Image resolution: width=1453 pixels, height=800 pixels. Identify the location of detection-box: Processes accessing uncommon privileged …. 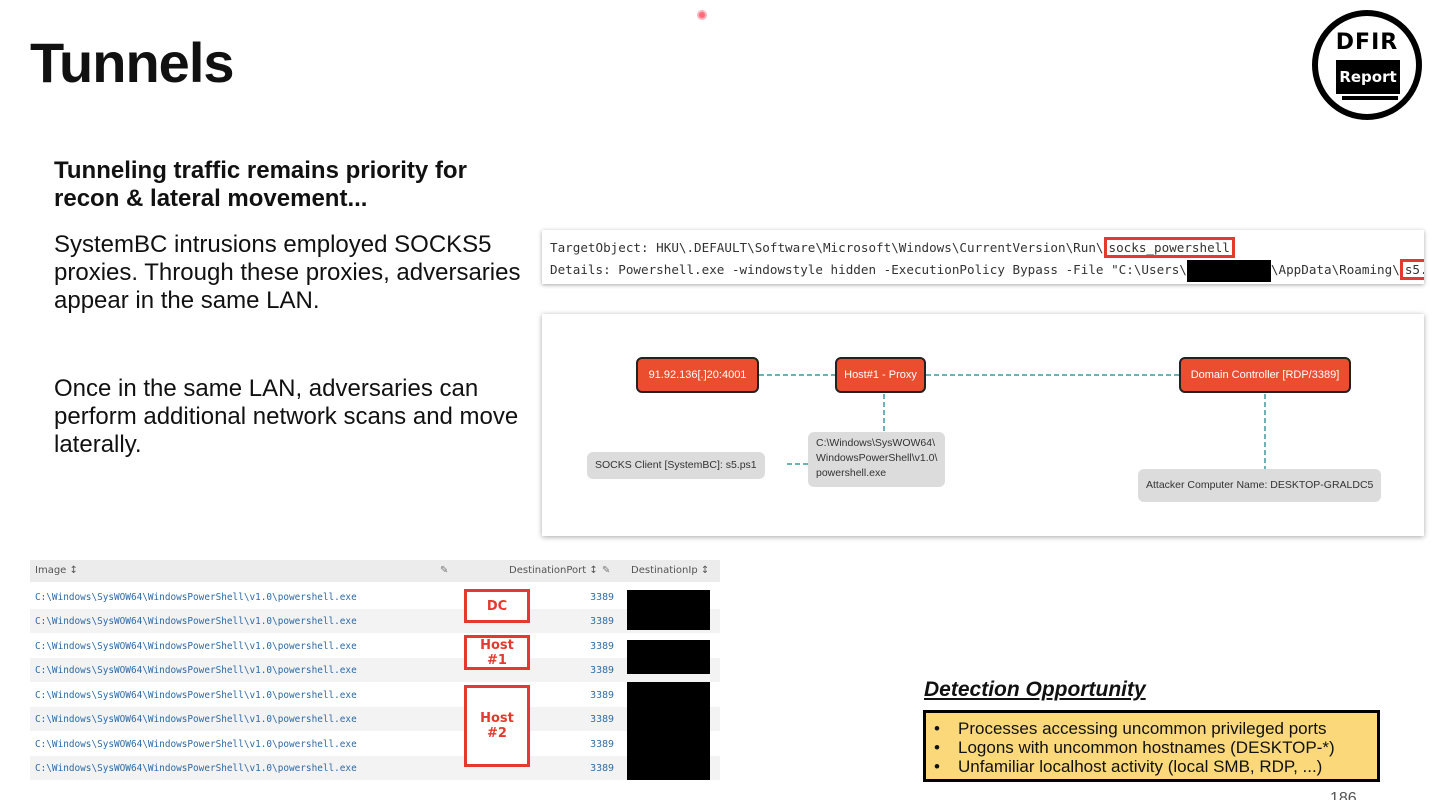
(1151, 746).